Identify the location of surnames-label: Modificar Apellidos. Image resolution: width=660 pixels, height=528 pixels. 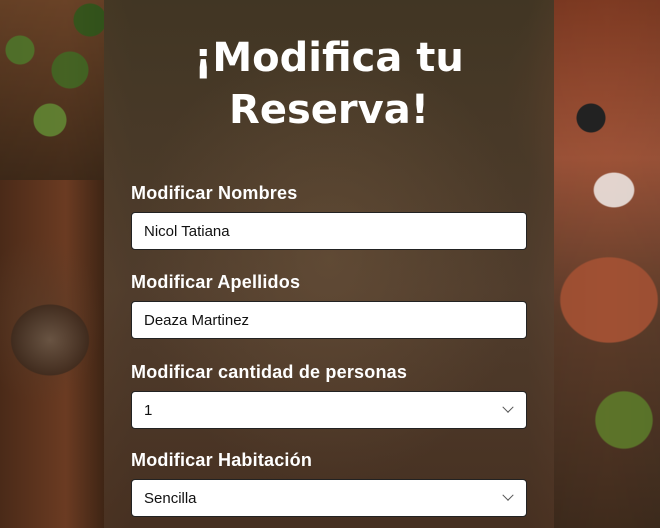
(216, 282).